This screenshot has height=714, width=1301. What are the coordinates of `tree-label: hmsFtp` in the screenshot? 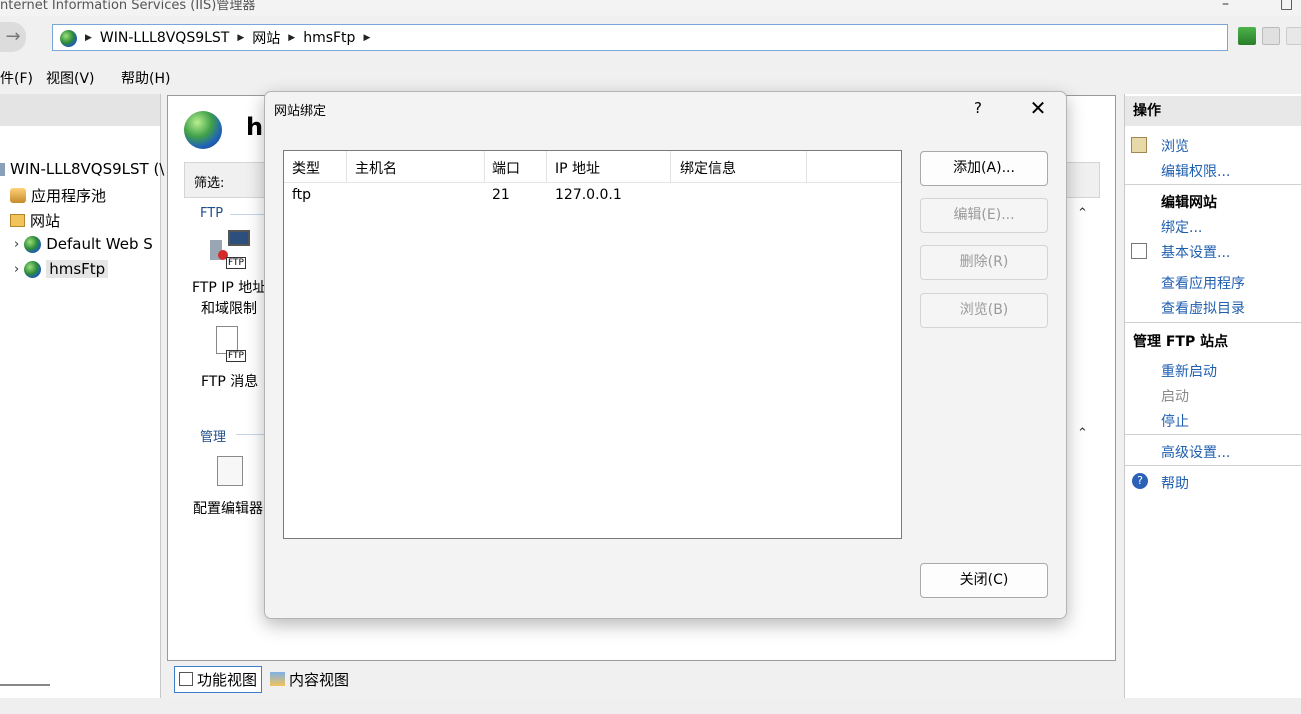 It's located at (77, 269).